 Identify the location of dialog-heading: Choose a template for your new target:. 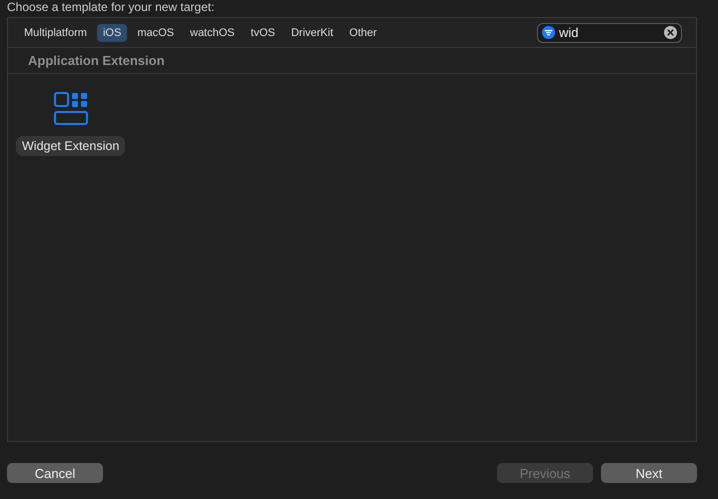
(110, 7).